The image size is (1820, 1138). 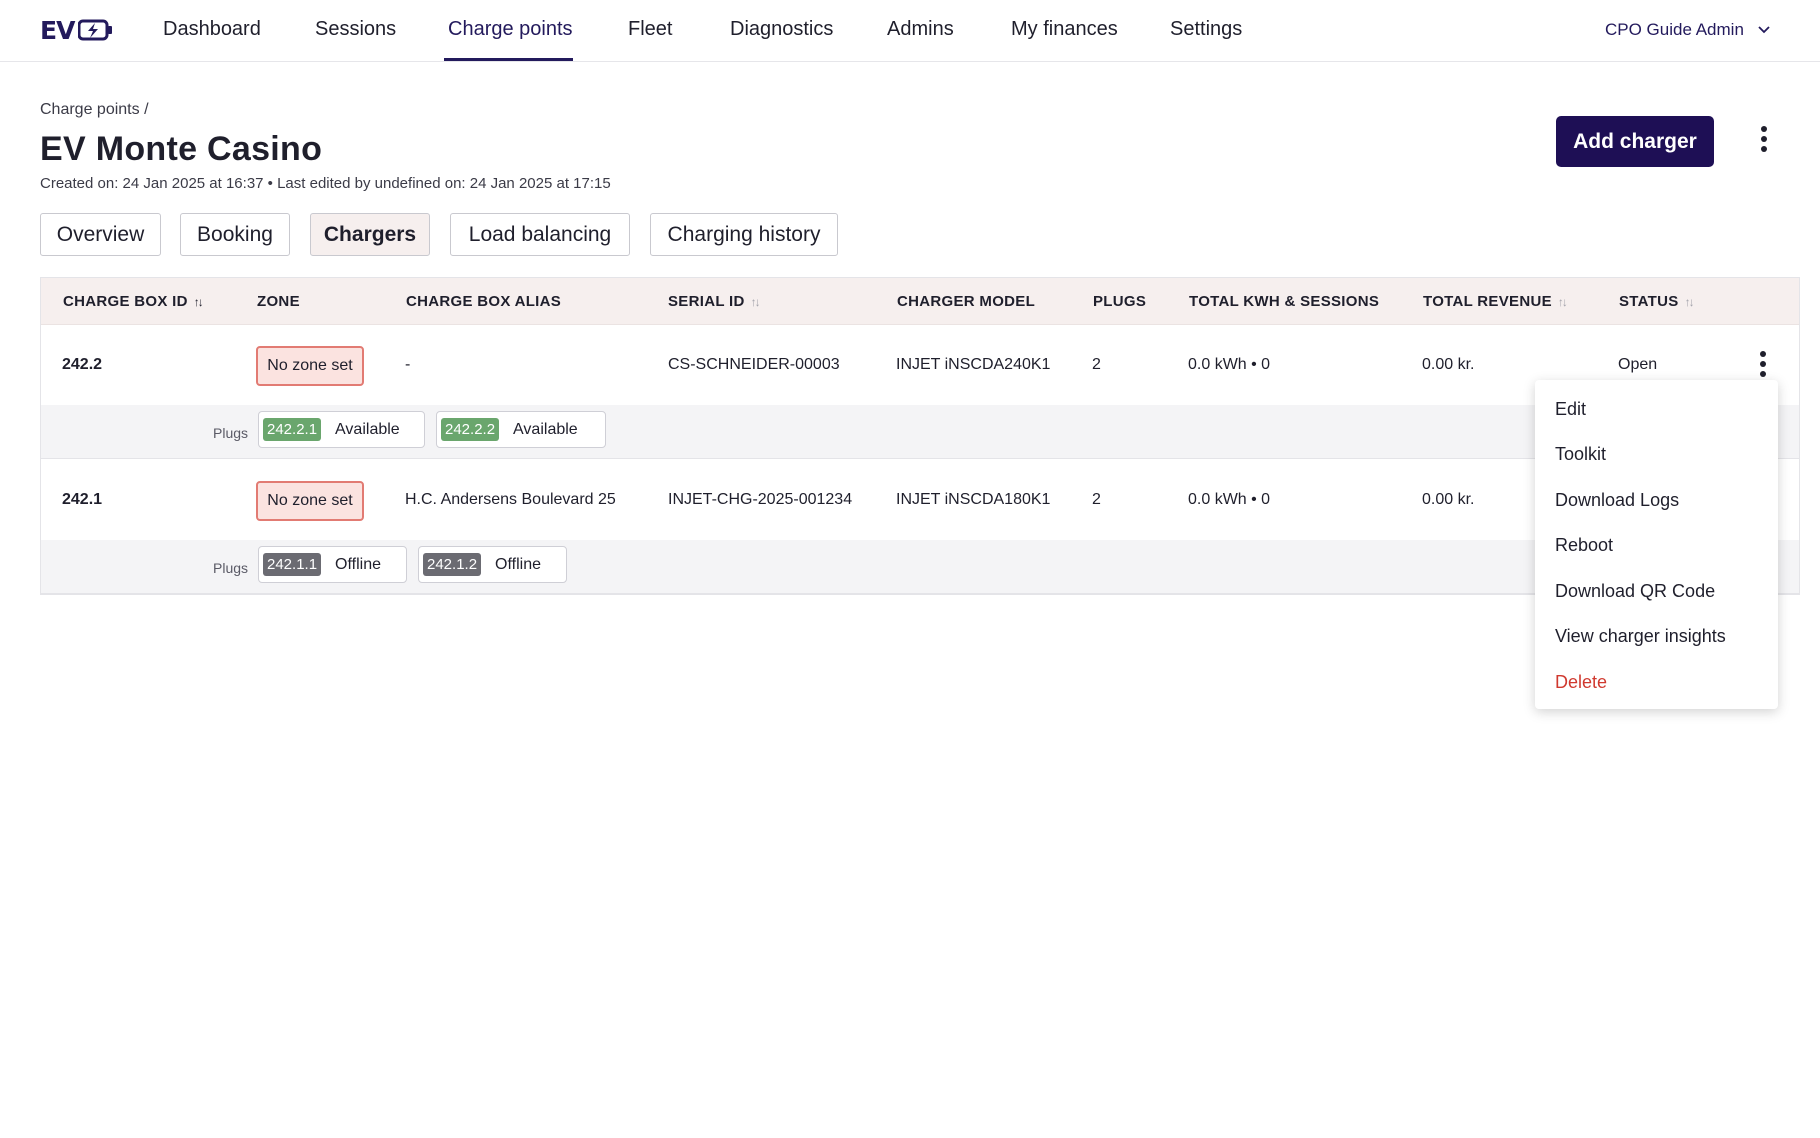 What do you see at coordinates (973, 499) in the screenshot?
I see `charger-model: INJET iNSCDA180K1` at bounding box center [973, 499].